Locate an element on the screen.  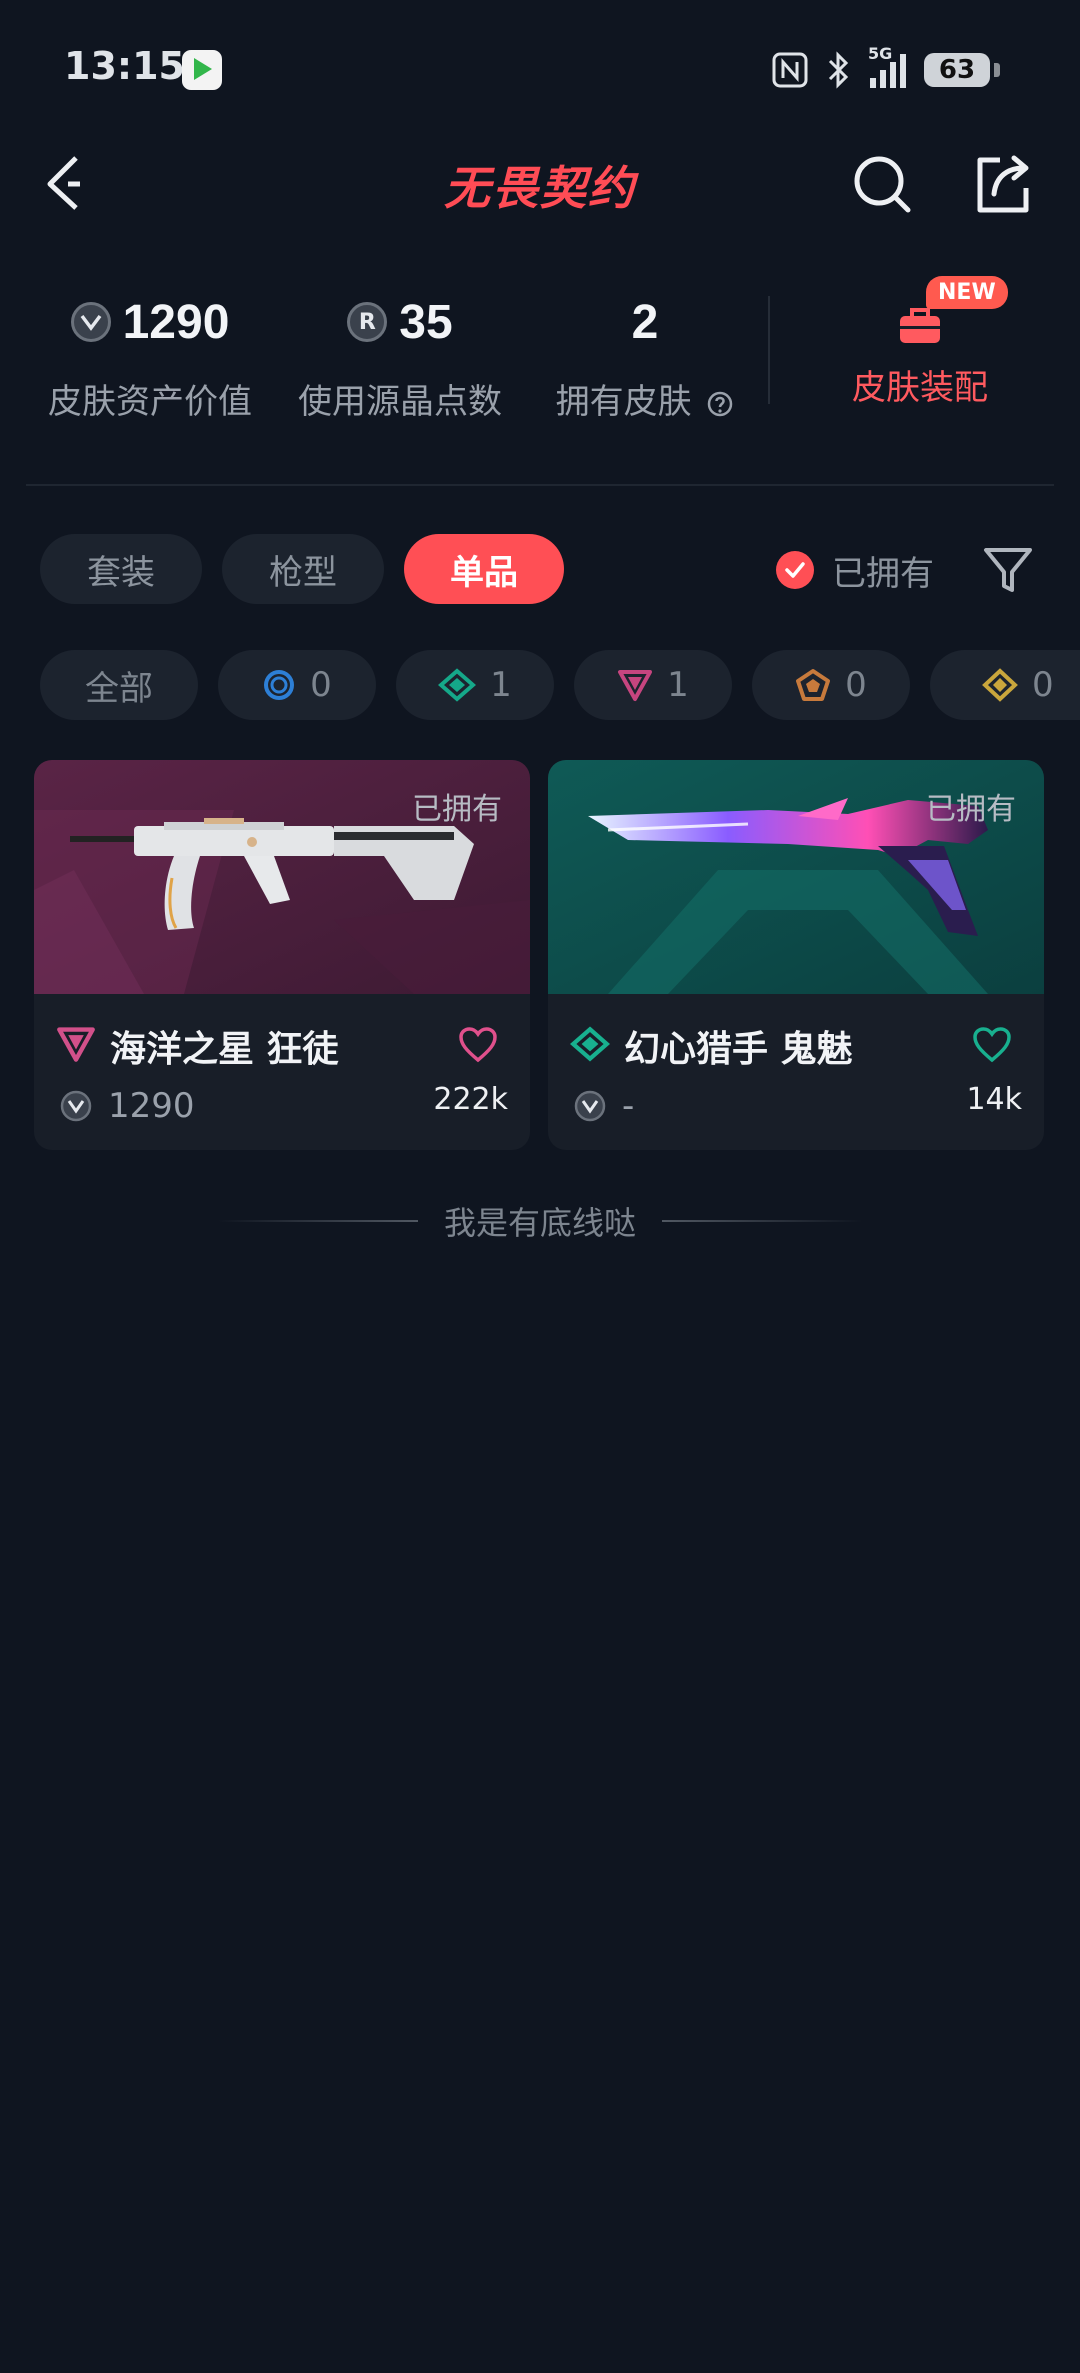
end-of-list-text: 我是有底线哒 is located at coordinates (539, 1223).